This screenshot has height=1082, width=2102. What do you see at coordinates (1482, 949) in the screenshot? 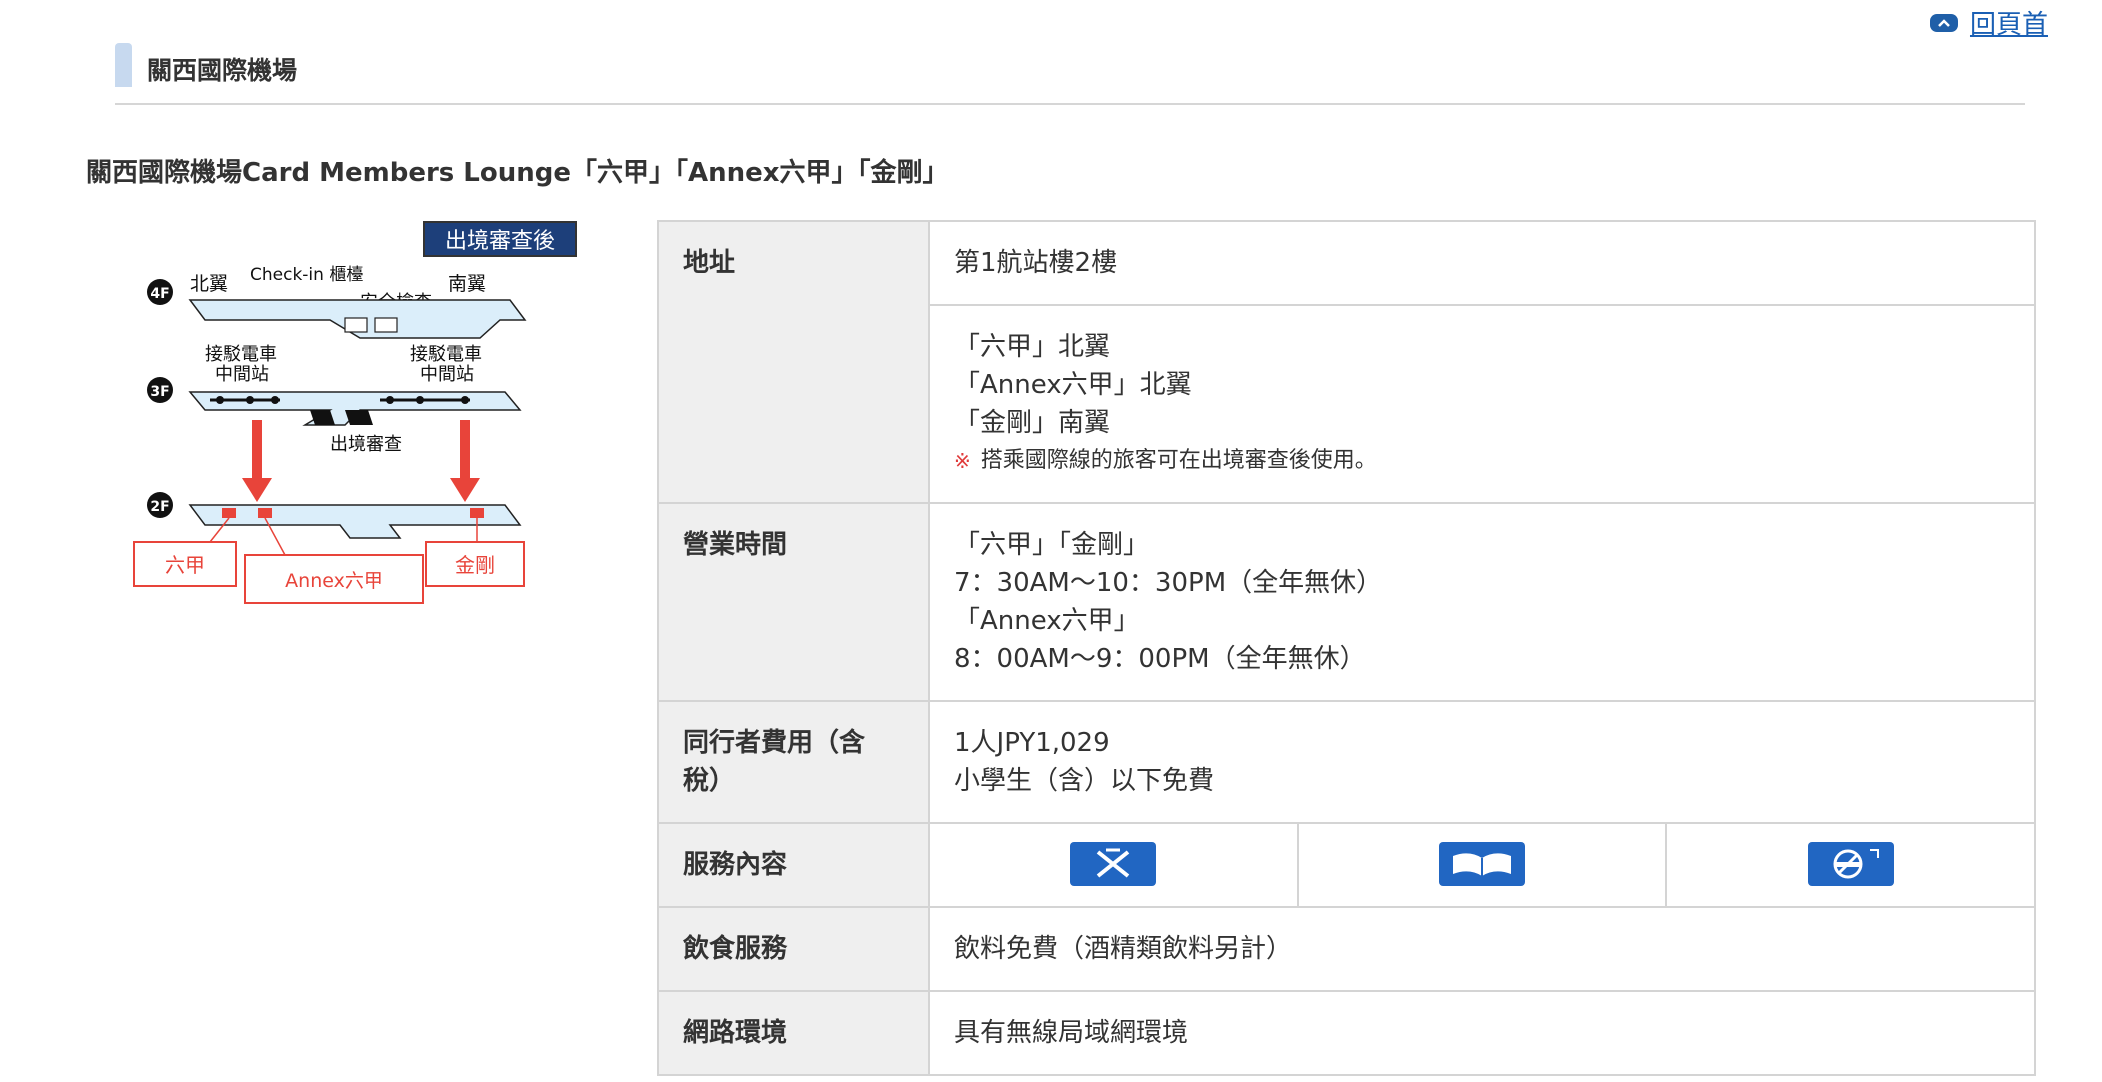
I see `food-value: 飲料免費（酒精類飲料另計）` at bounding box center [1482, 949].